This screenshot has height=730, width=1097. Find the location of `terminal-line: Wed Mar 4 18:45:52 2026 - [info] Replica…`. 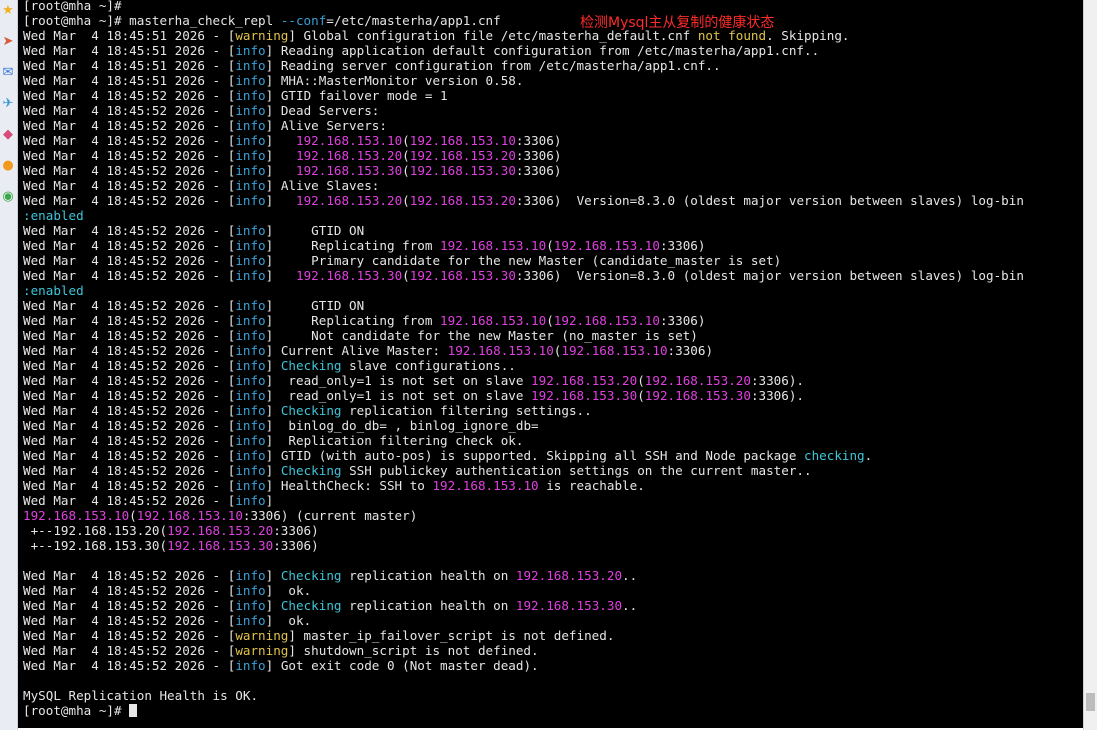

terminal-line: Wed Mar 4 18:45:52 2026 - [info] Replica… is located at coordinates (523, 320).